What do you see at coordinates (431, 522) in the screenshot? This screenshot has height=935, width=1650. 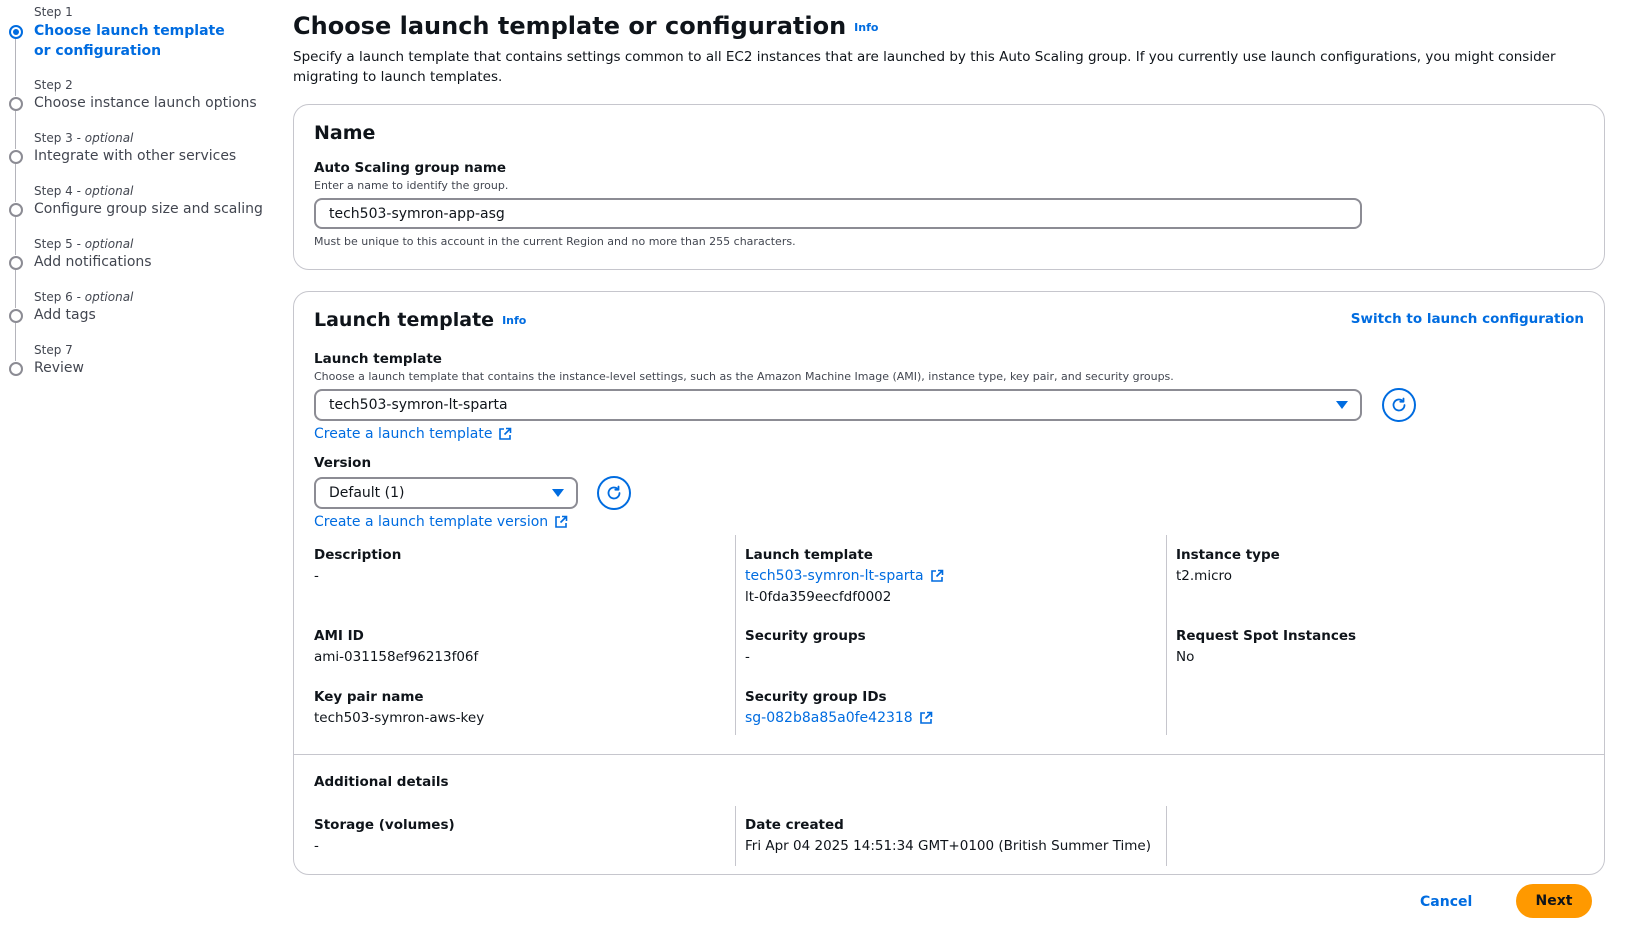 I see `create-version-link-text: Create a launch template version` at bounding box center [431, 522].